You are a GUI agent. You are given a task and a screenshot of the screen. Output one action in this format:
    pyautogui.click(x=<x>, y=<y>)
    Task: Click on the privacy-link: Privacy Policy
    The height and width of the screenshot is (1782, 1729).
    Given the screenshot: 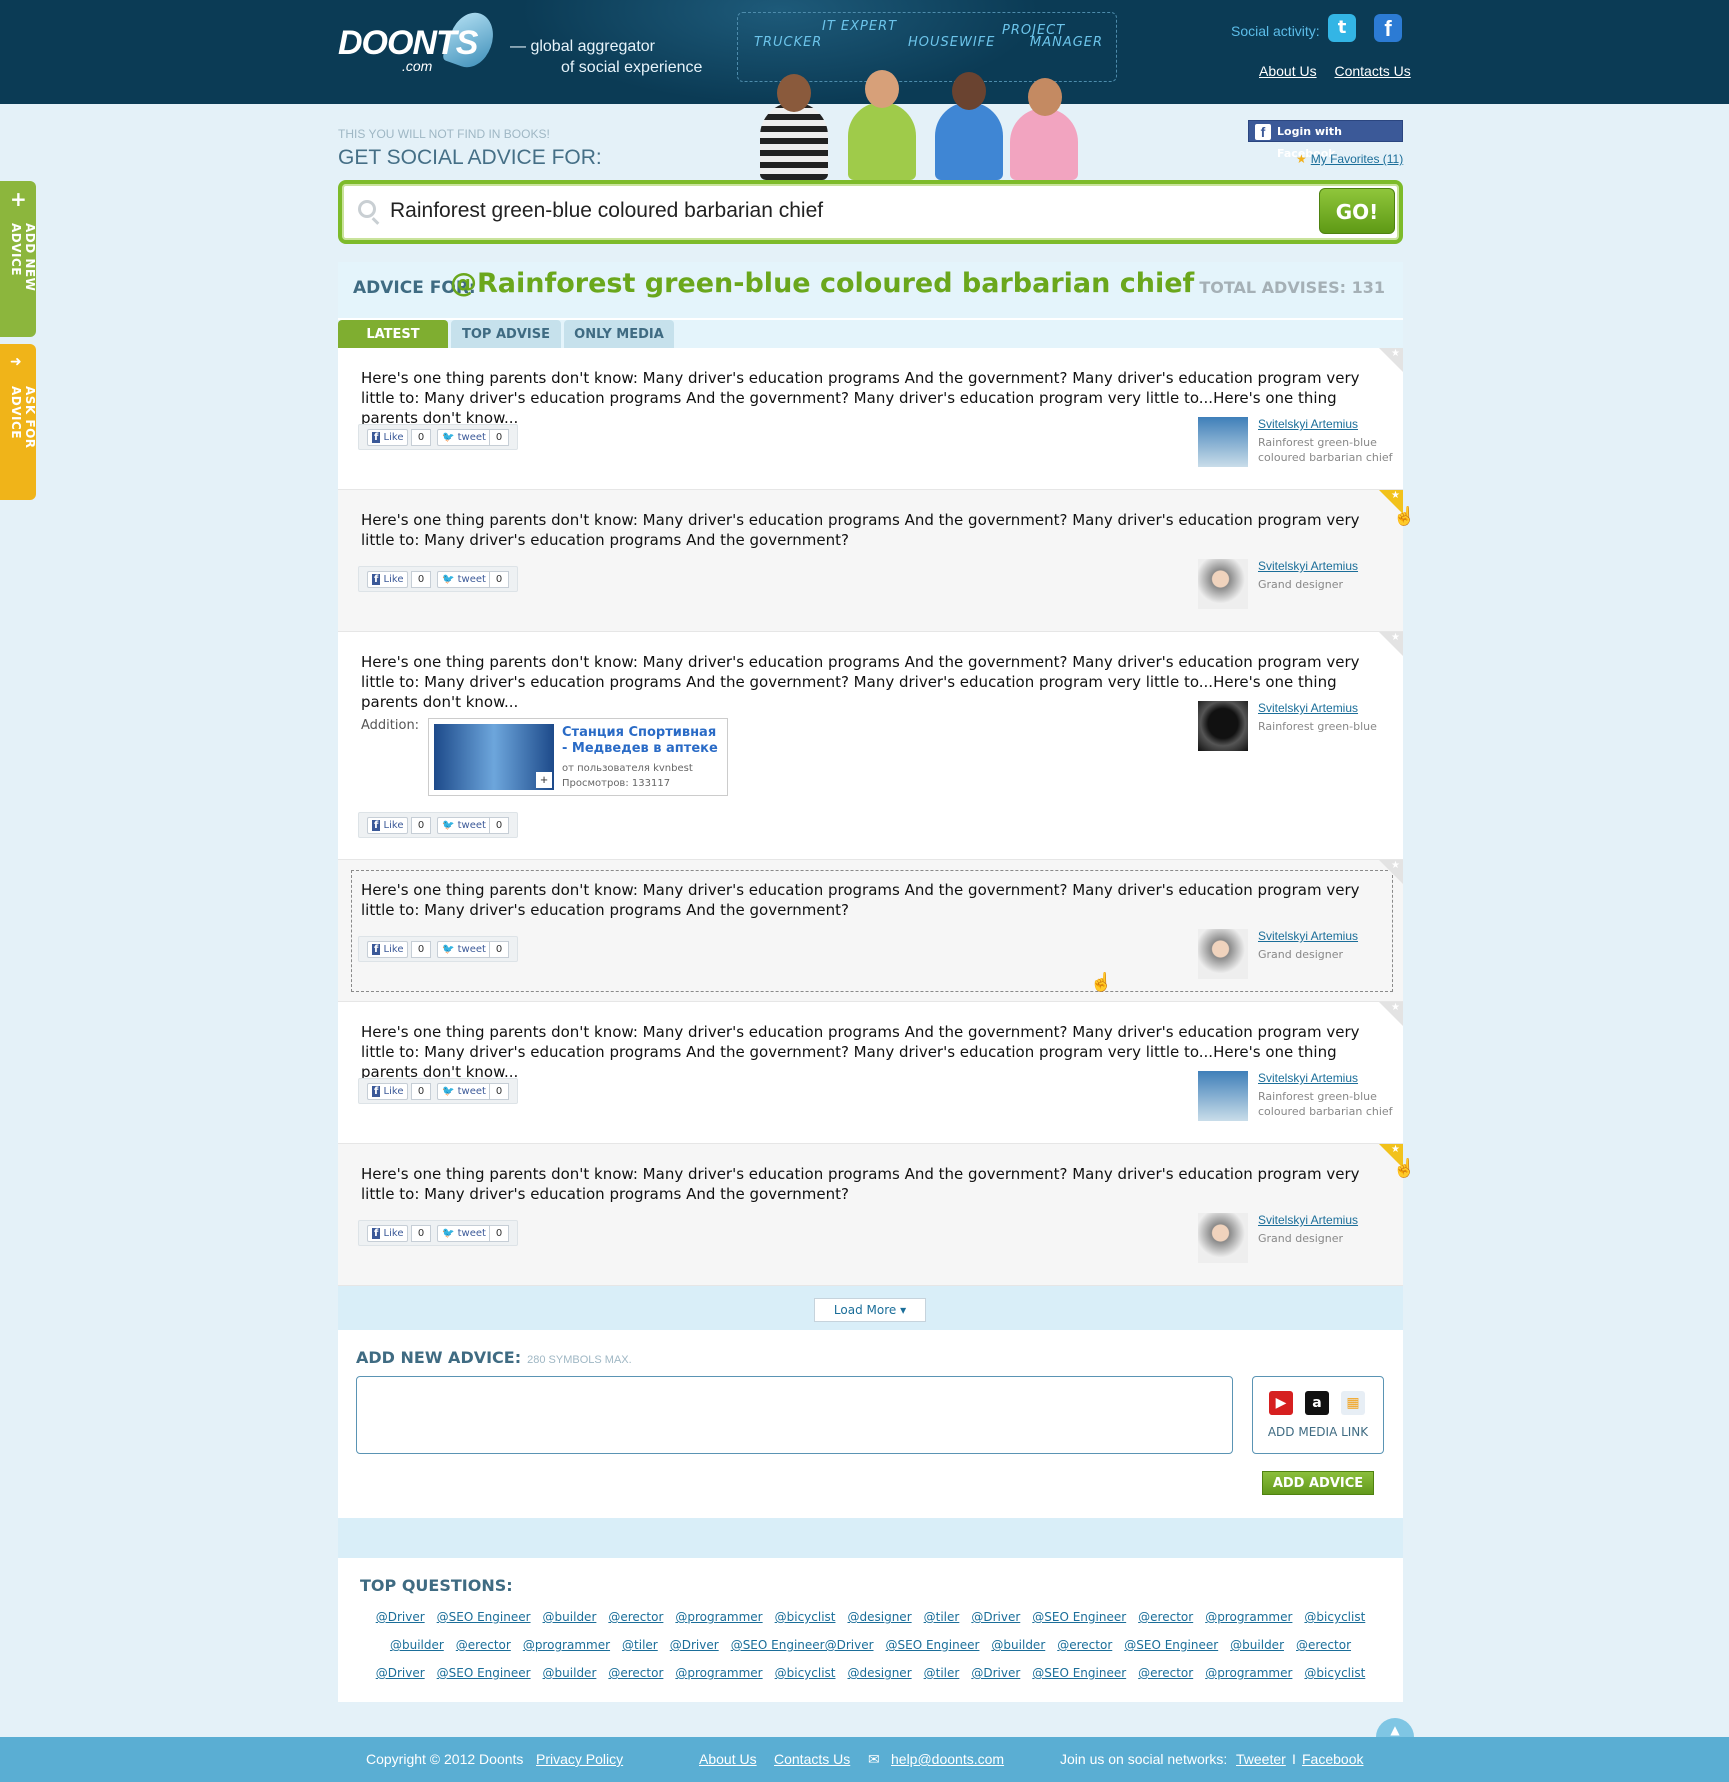 What is the action you would take?
    pyautogui.click(x=579, y=1759)
    